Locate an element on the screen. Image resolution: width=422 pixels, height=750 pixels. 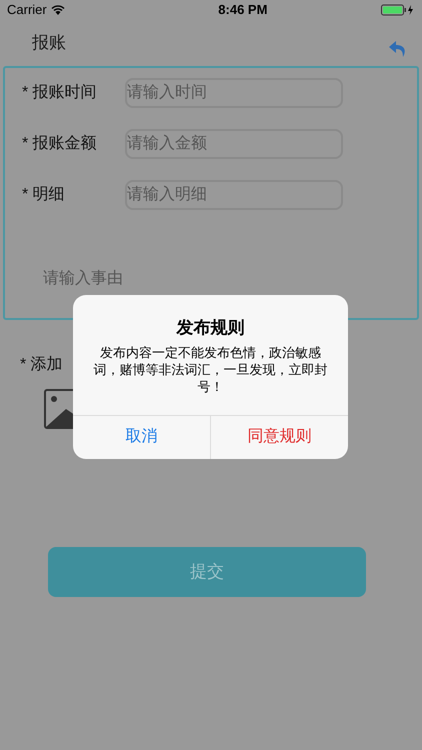
page-title: 报账 is located at coordinates (49, 43).